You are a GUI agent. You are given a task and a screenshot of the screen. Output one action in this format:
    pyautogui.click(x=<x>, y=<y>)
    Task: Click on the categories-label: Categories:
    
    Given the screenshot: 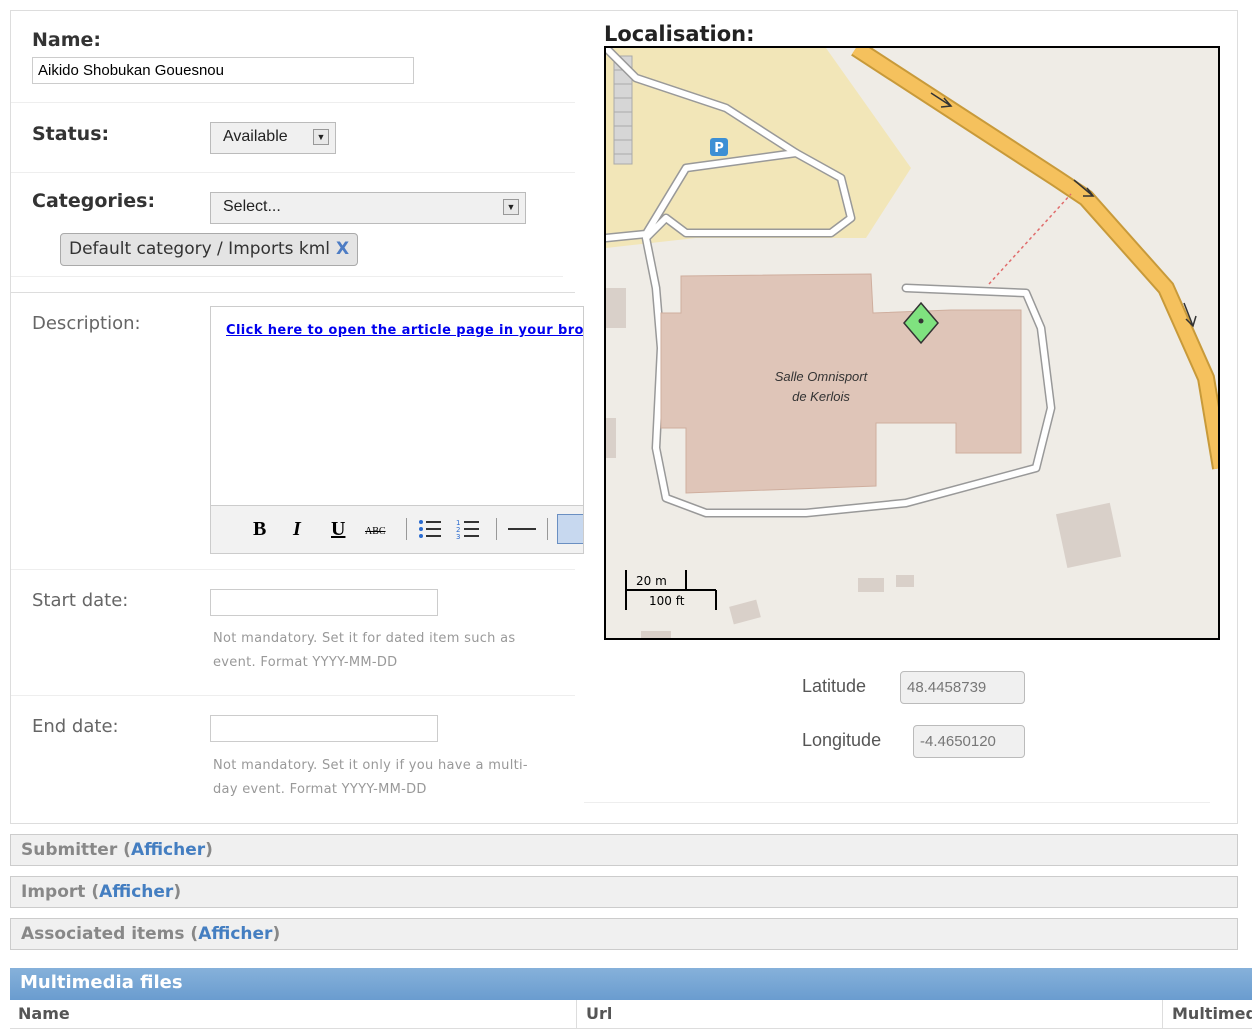 What is the action you would take?
    pyautogui.click(x=94, y=201)
    